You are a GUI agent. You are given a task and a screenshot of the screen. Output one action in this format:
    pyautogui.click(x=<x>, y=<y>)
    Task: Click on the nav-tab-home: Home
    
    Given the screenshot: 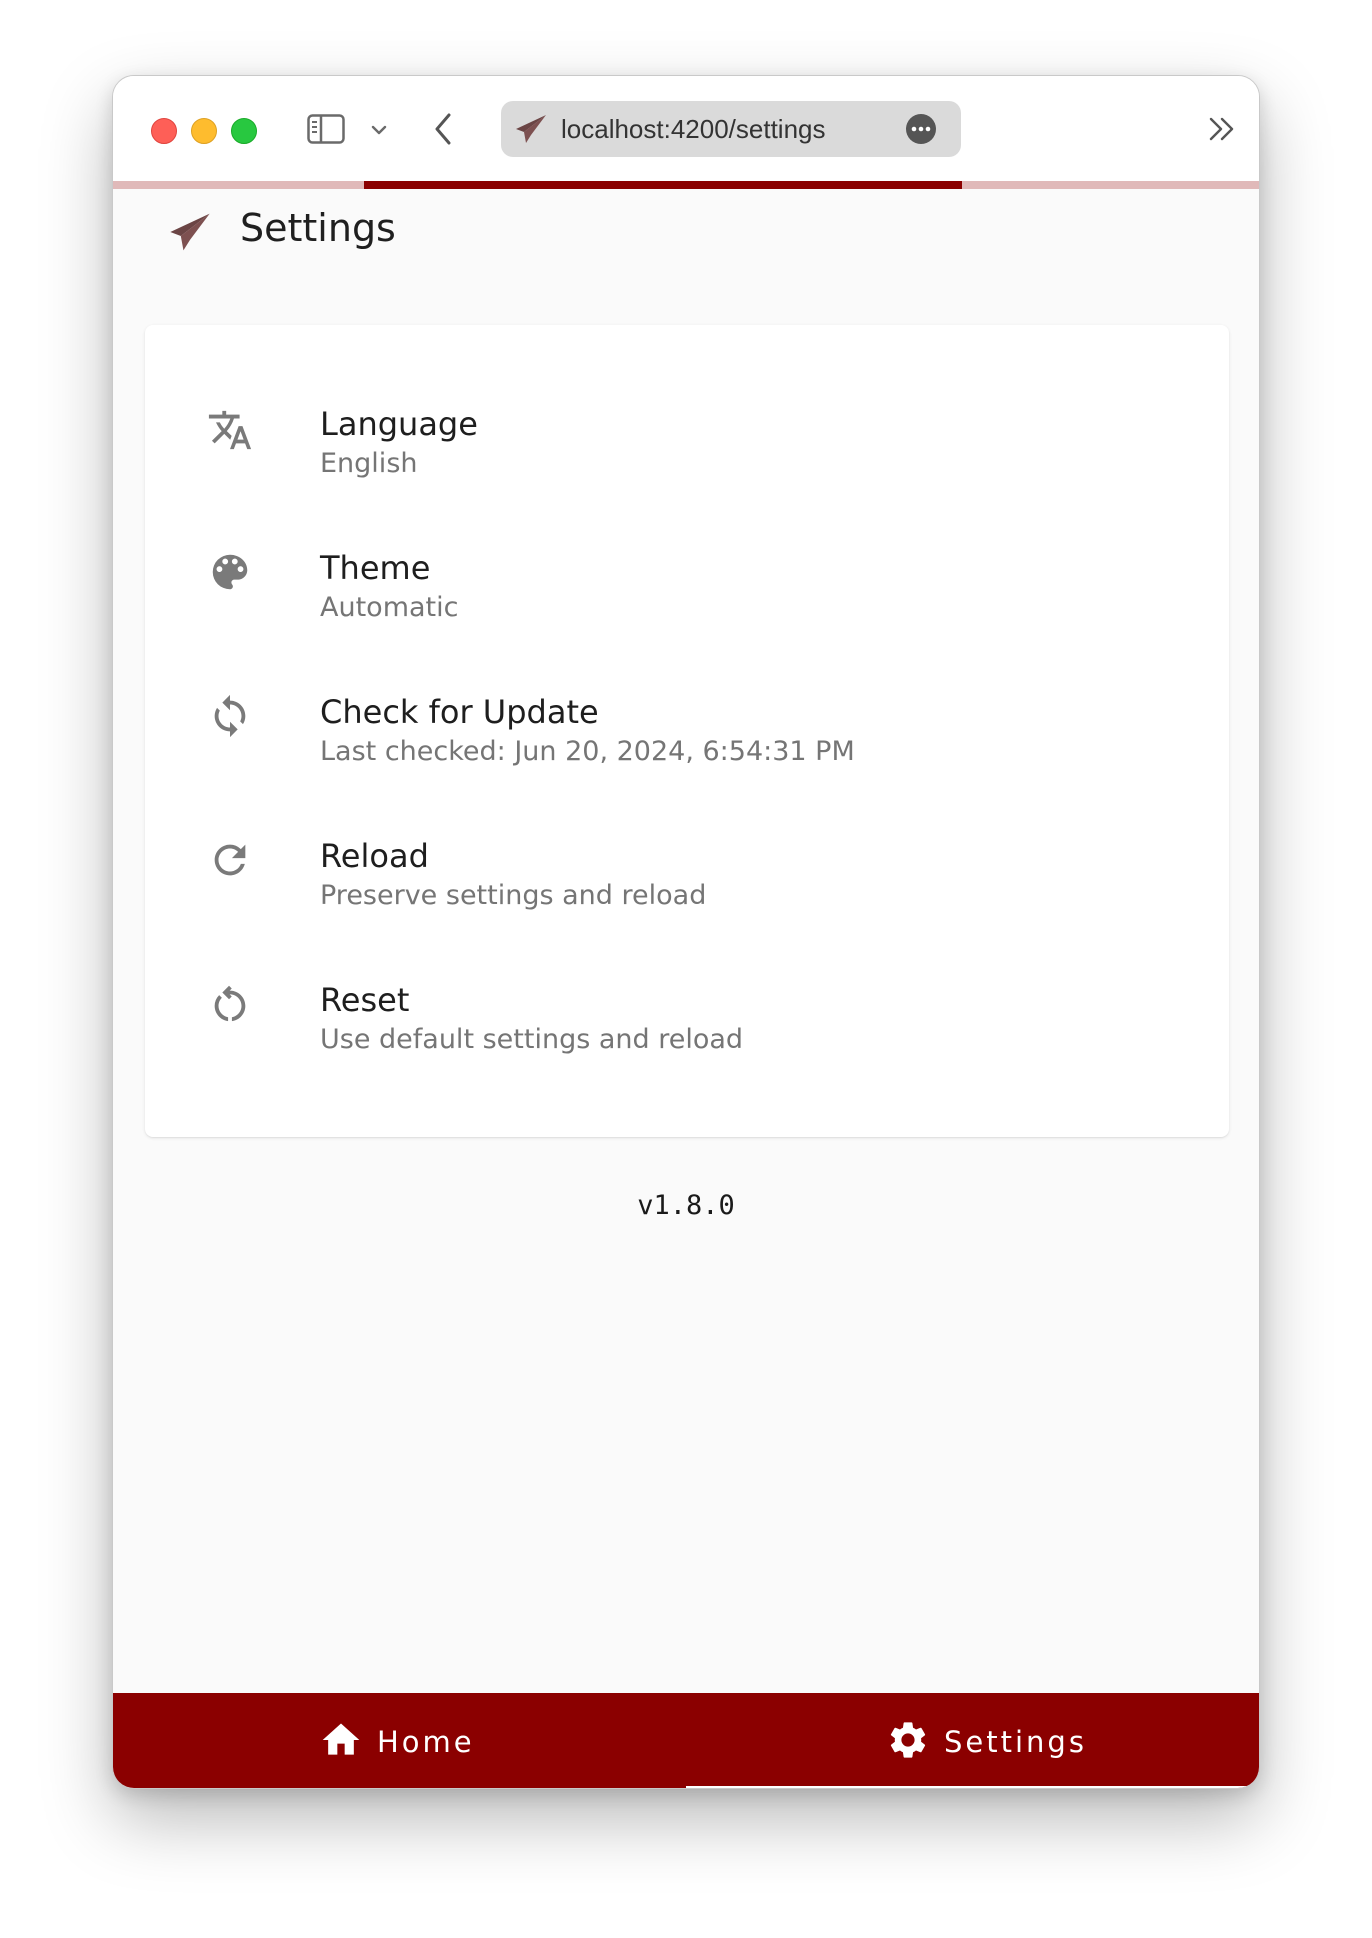 What is the action you would take?
    pyautogui.click(x=399, y=1740)
    